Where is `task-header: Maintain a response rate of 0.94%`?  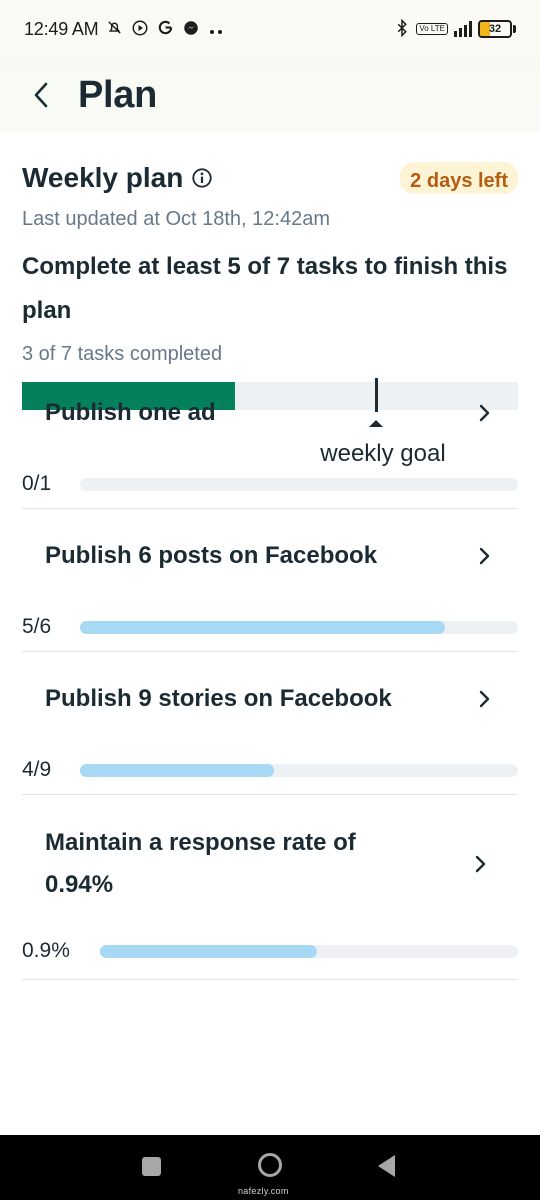 task-header: Maintain a response rate of 0.94% is located at coordinates (270, 864).